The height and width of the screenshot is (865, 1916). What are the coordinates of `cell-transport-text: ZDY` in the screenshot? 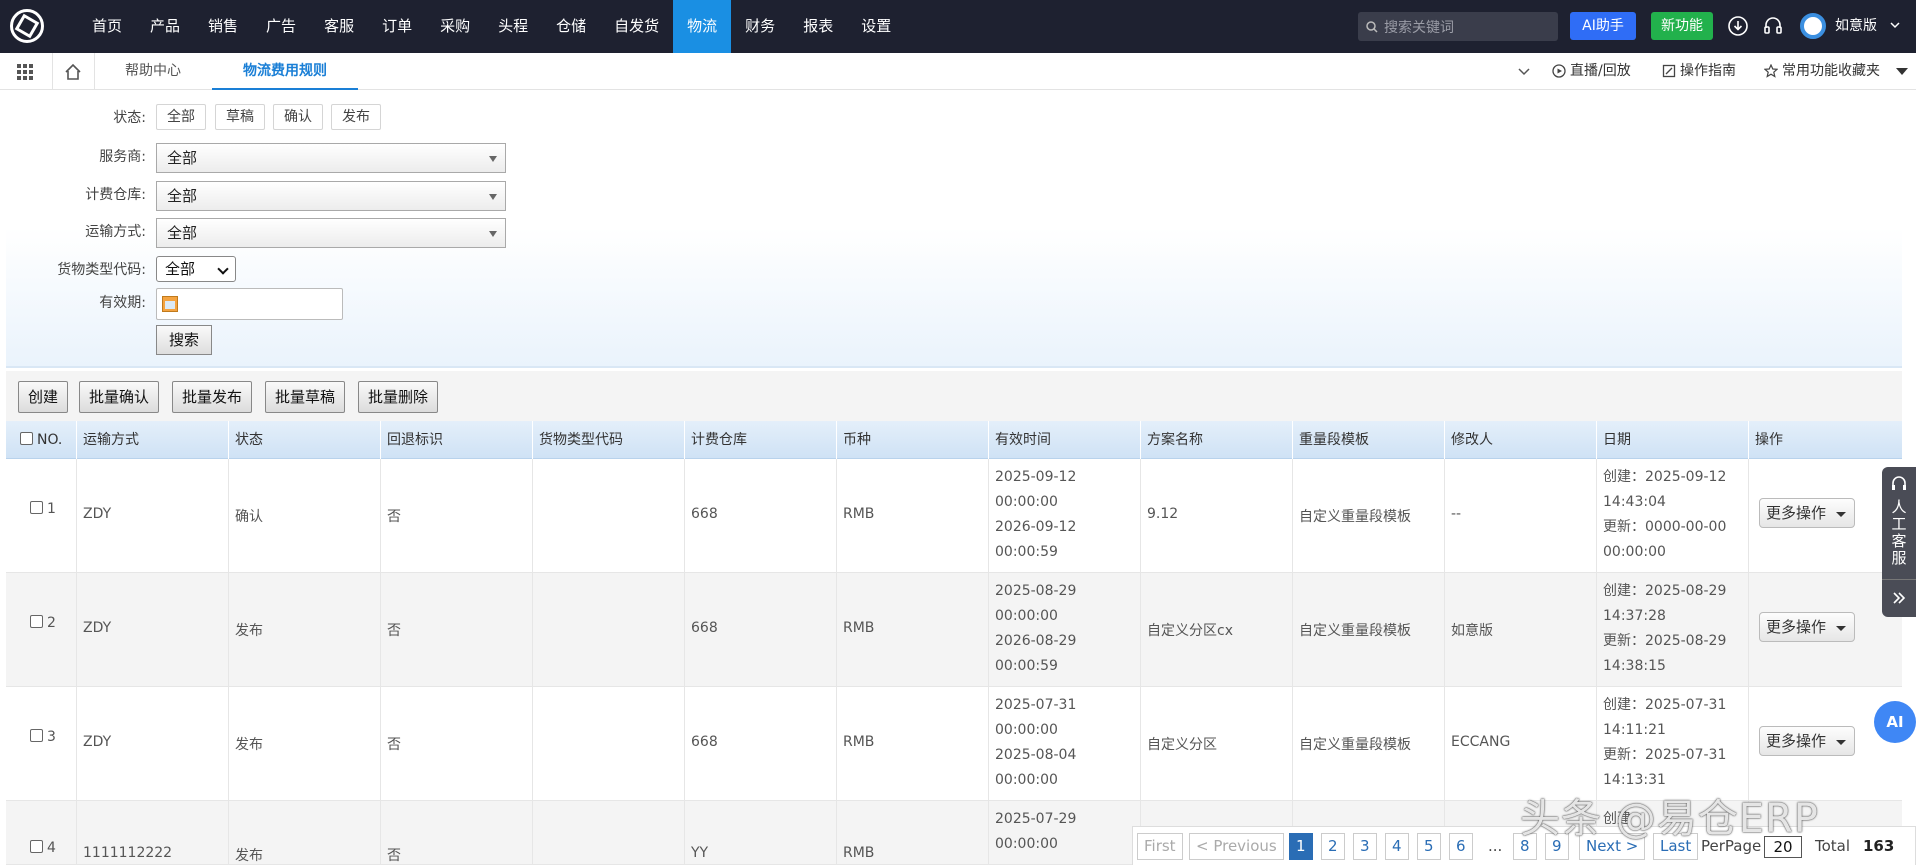 It's located at (97, 742).